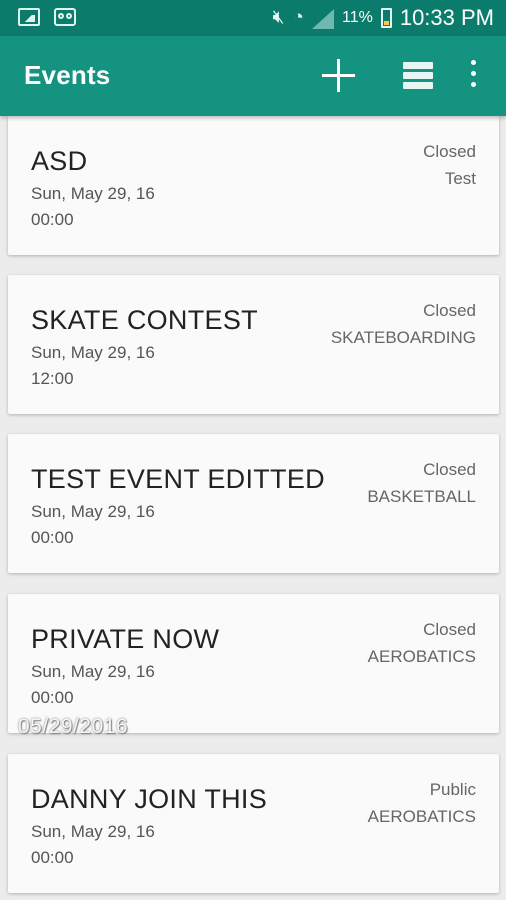 Image resolution: width=506 pixels, height=900 pixels. Describe the element at coordinates (149, 799) in the screenshot. I see `event-name: DANNY JOIN THIS` at that location.